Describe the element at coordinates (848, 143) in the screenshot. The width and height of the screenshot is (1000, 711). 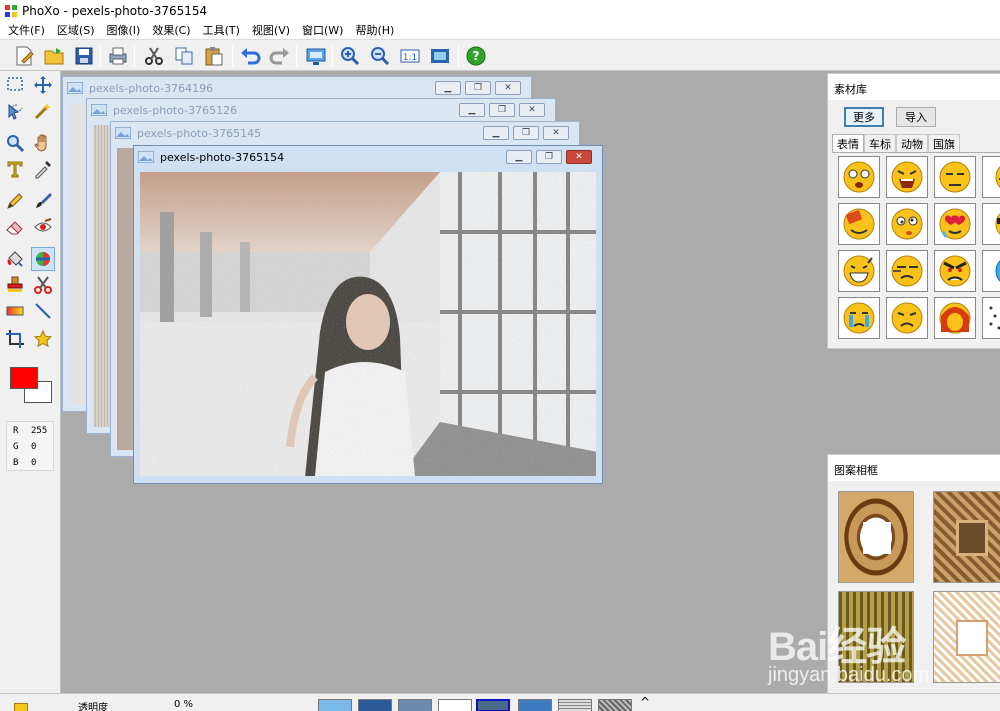
I see `tab-expressions: 表情` at that location.